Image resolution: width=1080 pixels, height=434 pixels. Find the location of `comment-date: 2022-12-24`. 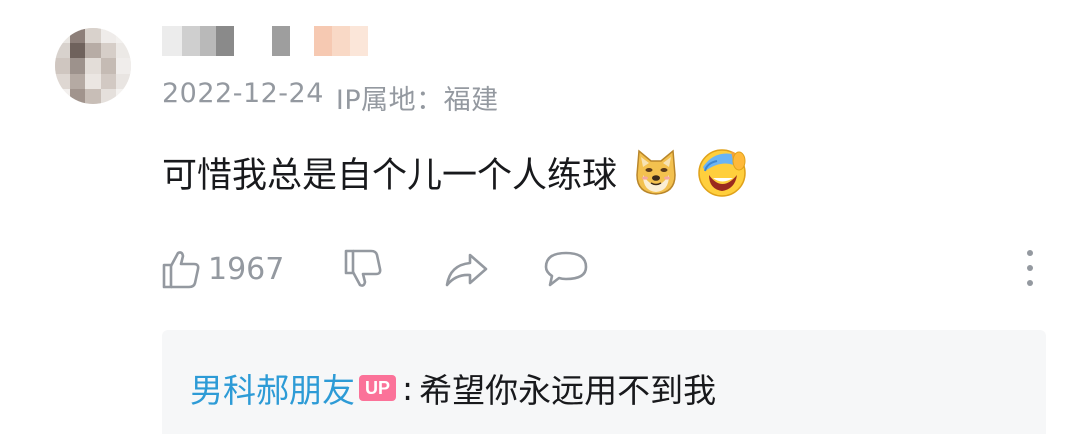

comment-date: 2022-12-24 is located at coordinates (243, 93).